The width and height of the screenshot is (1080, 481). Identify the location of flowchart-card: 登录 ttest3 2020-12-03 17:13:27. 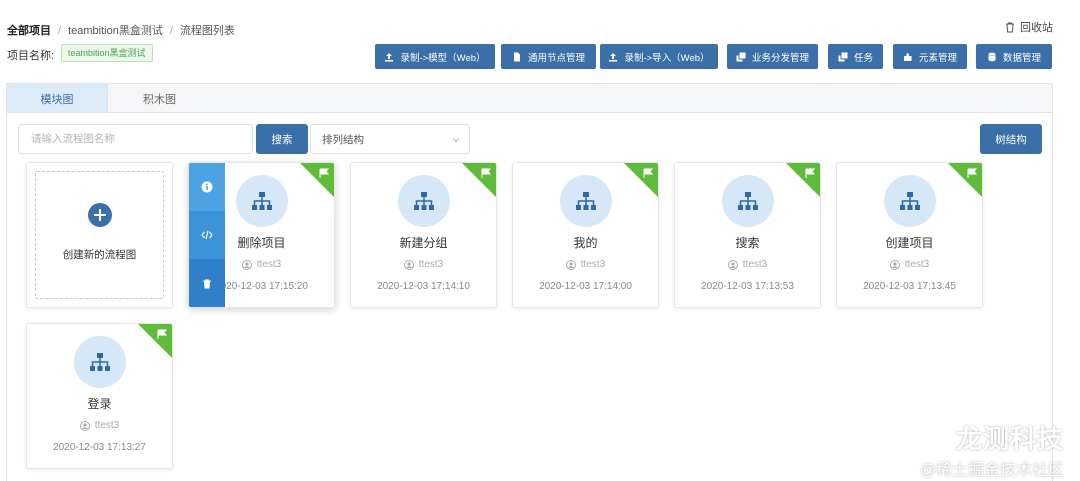
(99, 396).